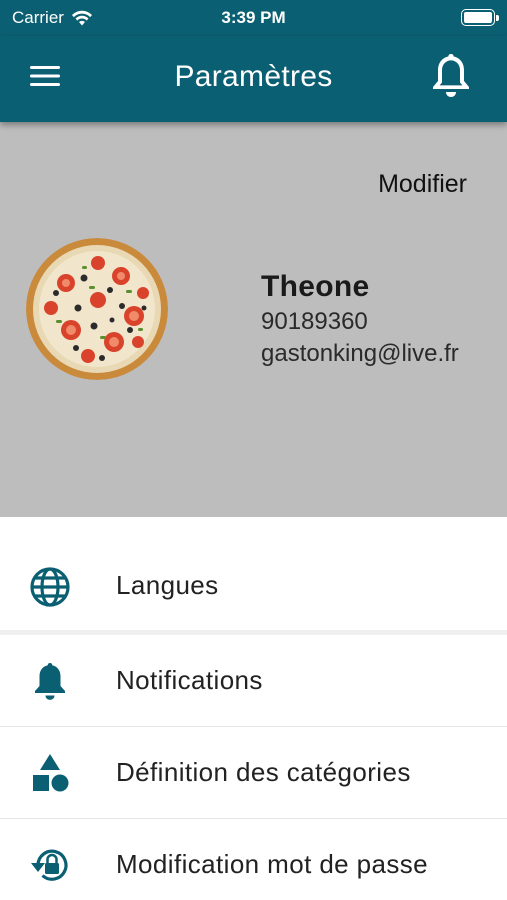  What do you see at coordinates (314, 321) in the screenshot?
I see `profile-phone: 90189360` at bounding box center [314, 321].